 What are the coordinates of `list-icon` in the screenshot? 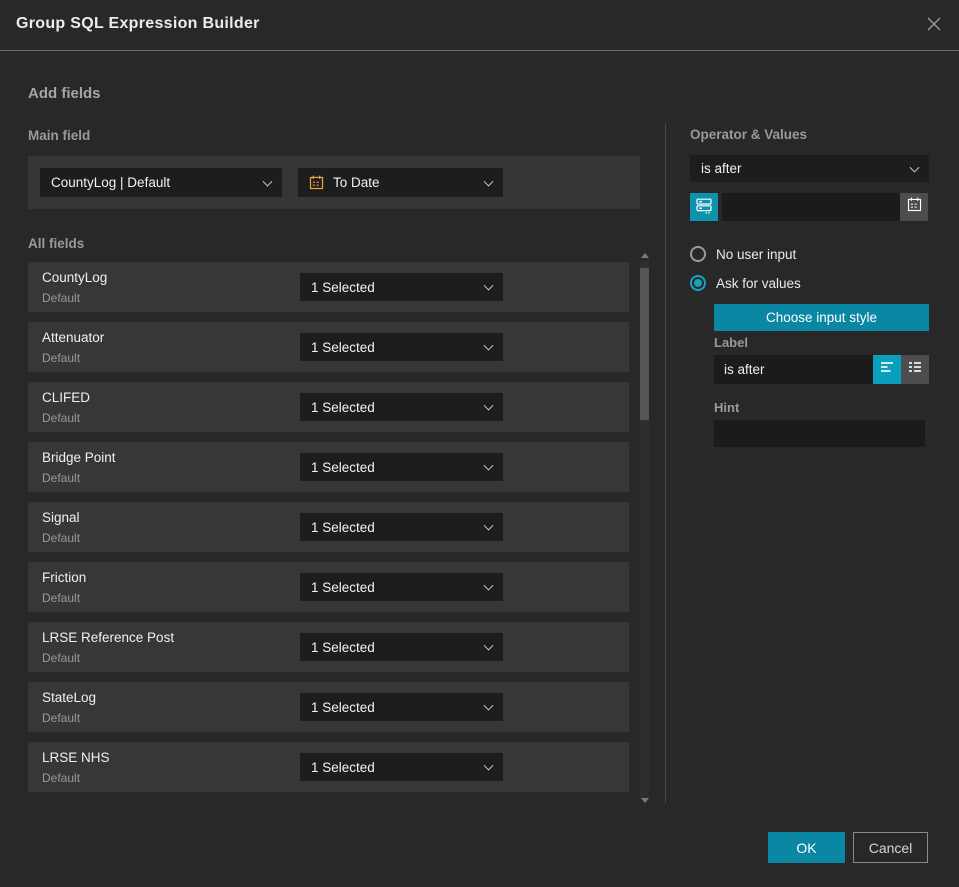 It's located at (915, 369).